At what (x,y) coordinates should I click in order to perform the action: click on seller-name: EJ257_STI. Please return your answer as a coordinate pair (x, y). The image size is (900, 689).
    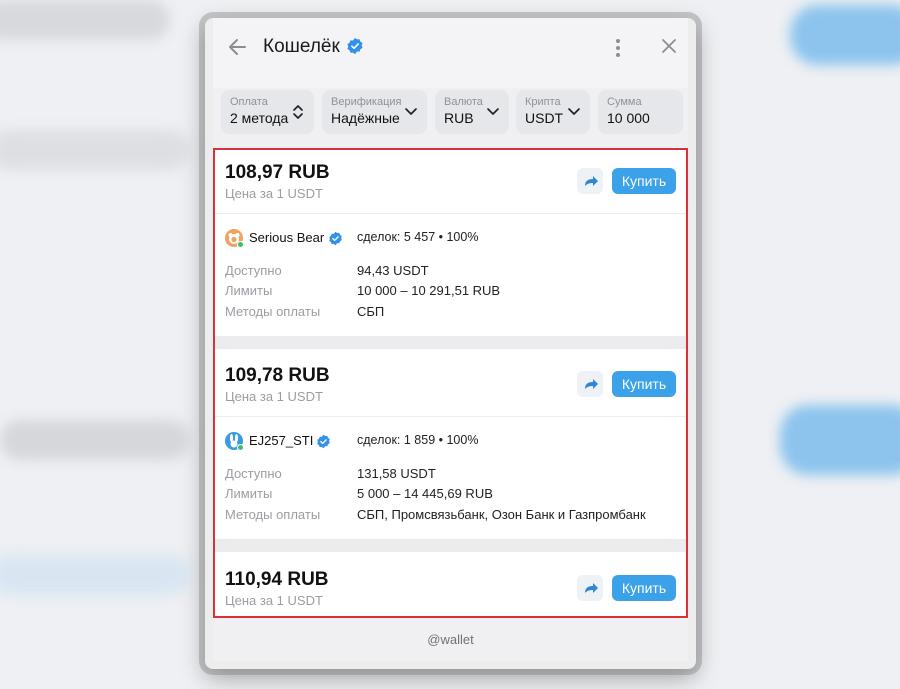
    Looking at the image, I should click on (281, 440).